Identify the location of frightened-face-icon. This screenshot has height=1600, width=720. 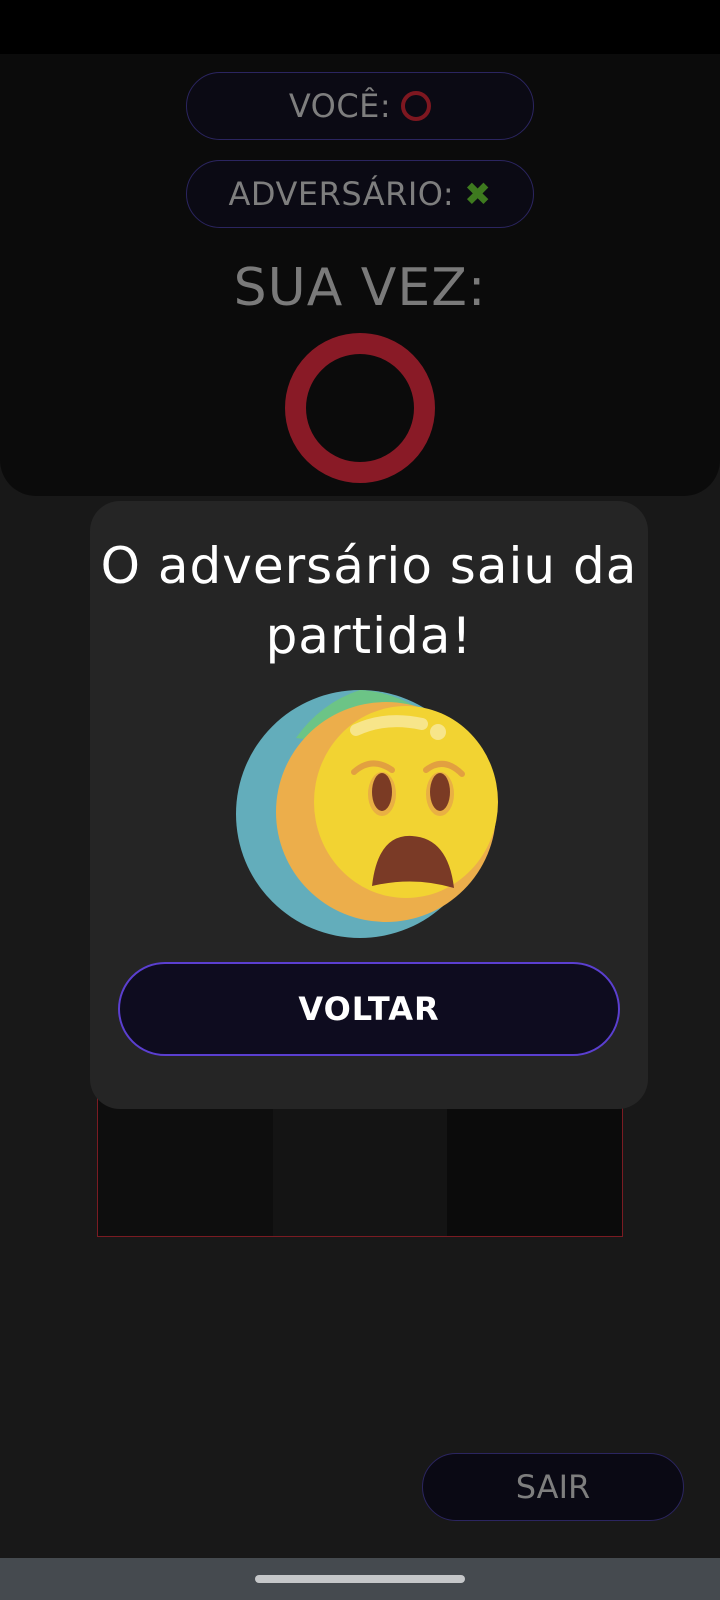
(367, 814).